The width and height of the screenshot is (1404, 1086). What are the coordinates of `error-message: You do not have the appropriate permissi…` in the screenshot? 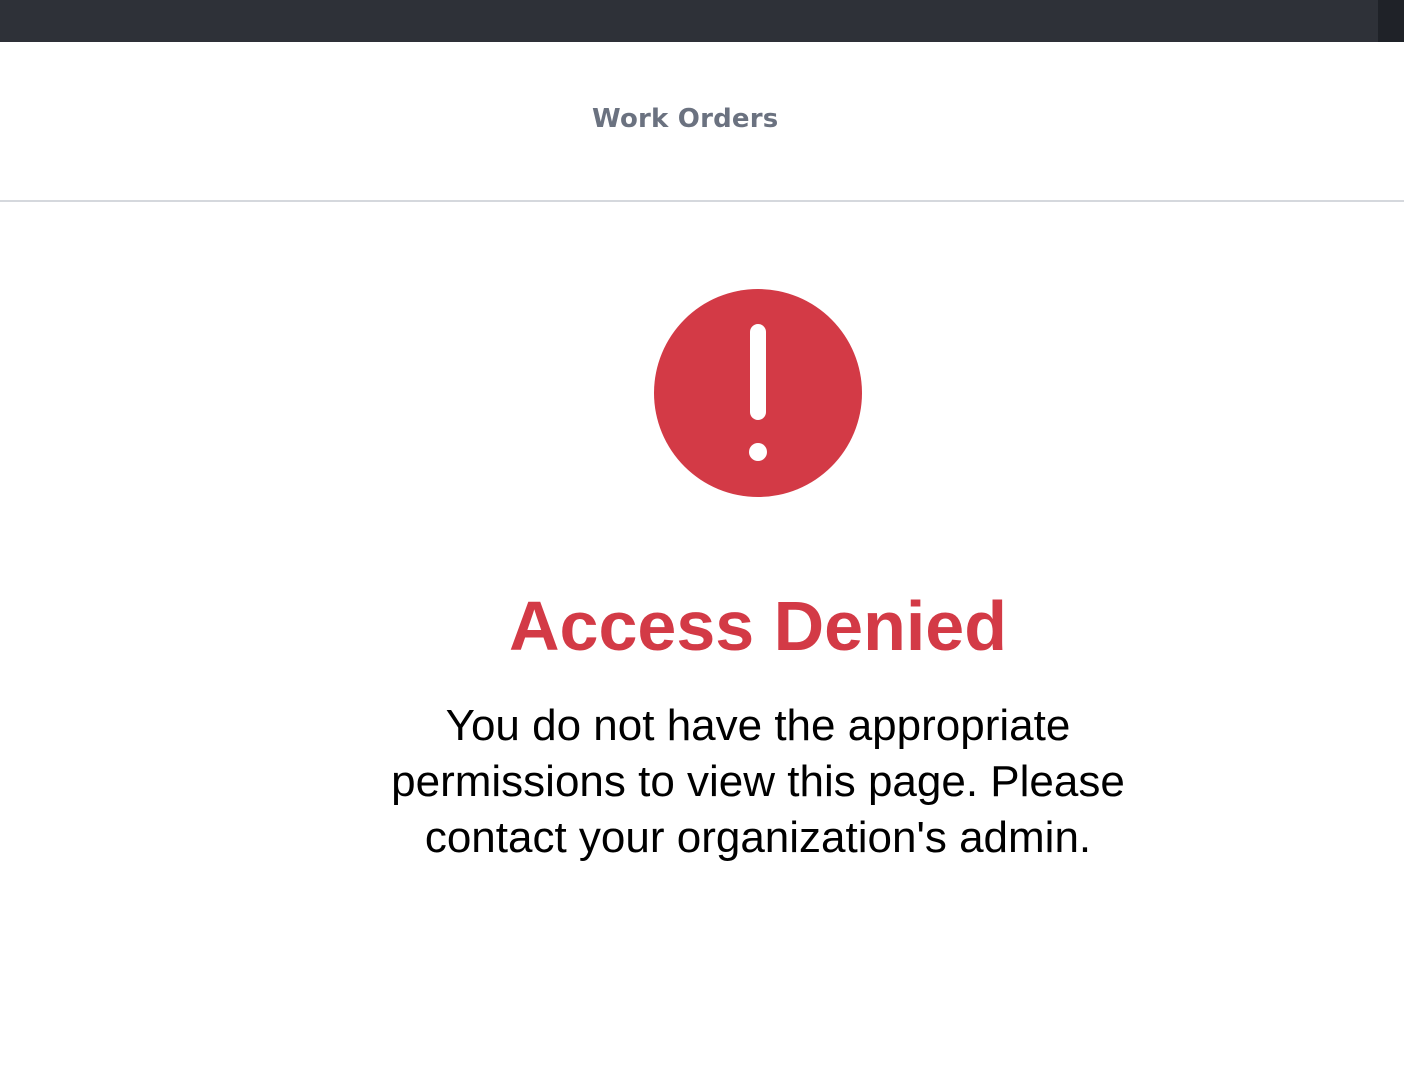 It's located at (758, 781).